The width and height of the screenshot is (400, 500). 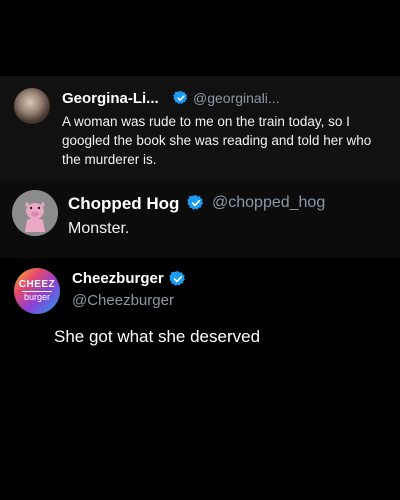 I want to click on cheezburger-handle: @Cheezburger, so click(x=123, y=300).